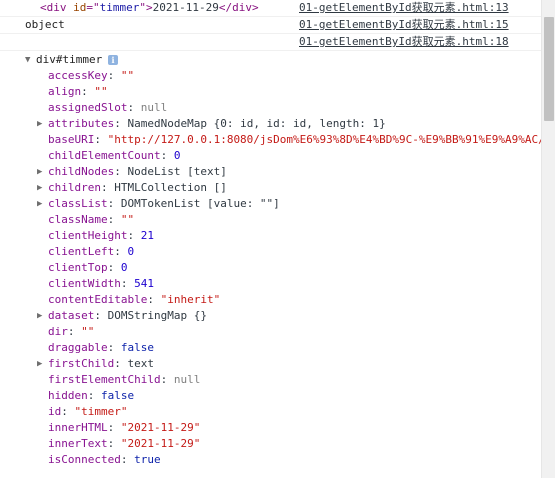 Image resolution: width=555 pixels, height=478 pixels. Describe the element at coordinates (118, 395) in the screenshot. I see `property-value: false` at that location.